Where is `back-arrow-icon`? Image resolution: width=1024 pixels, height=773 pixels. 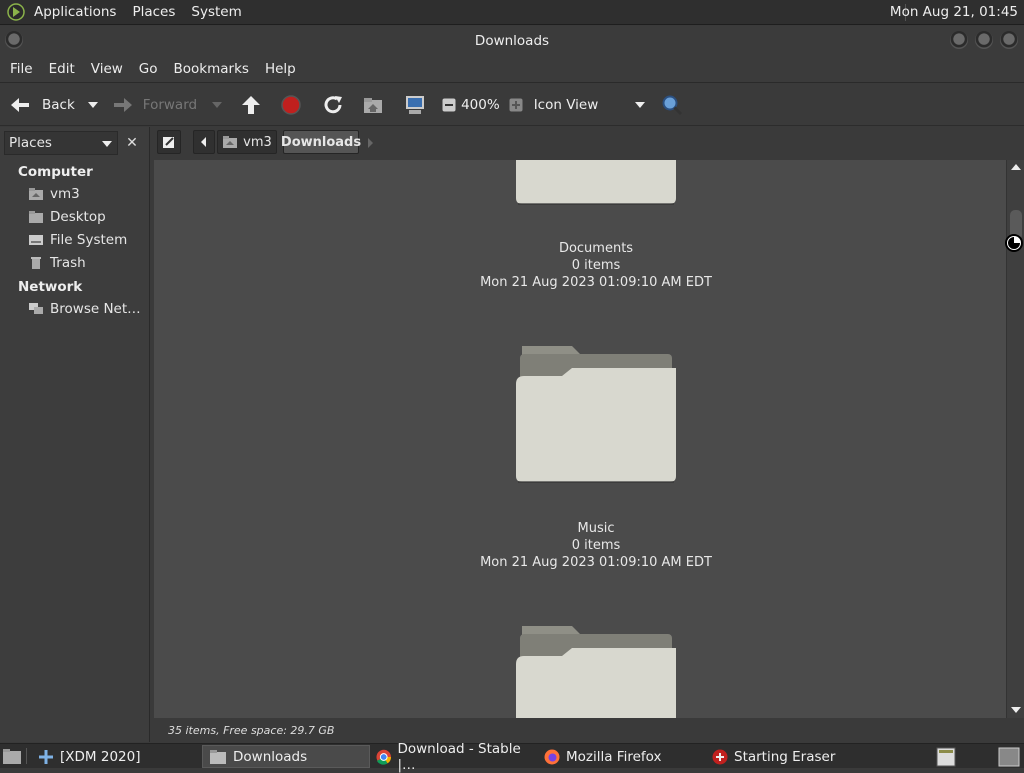
back-arrow-icon is located at coordinates (20, 105).